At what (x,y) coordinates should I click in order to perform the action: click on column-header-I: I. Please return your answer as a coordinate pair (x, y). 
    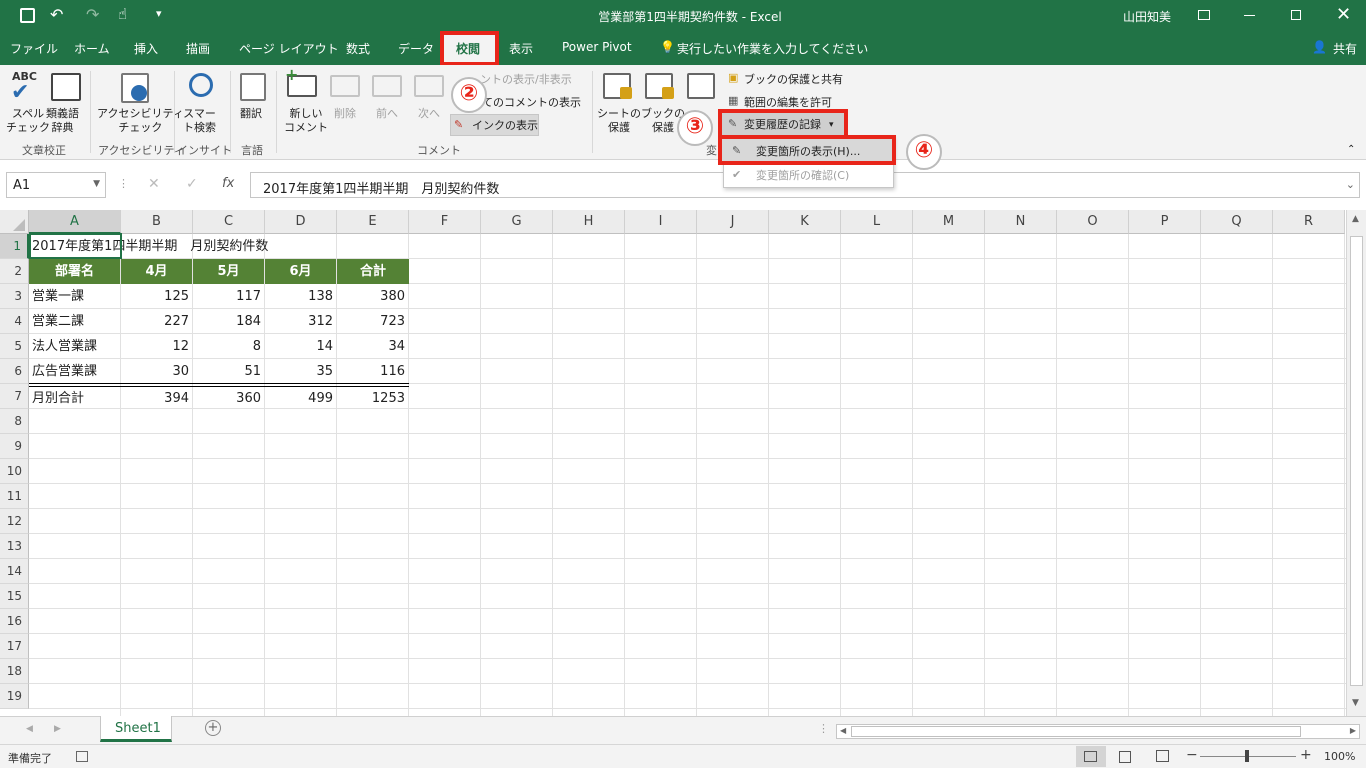
    Looking at the image, I should click on (661, 222).